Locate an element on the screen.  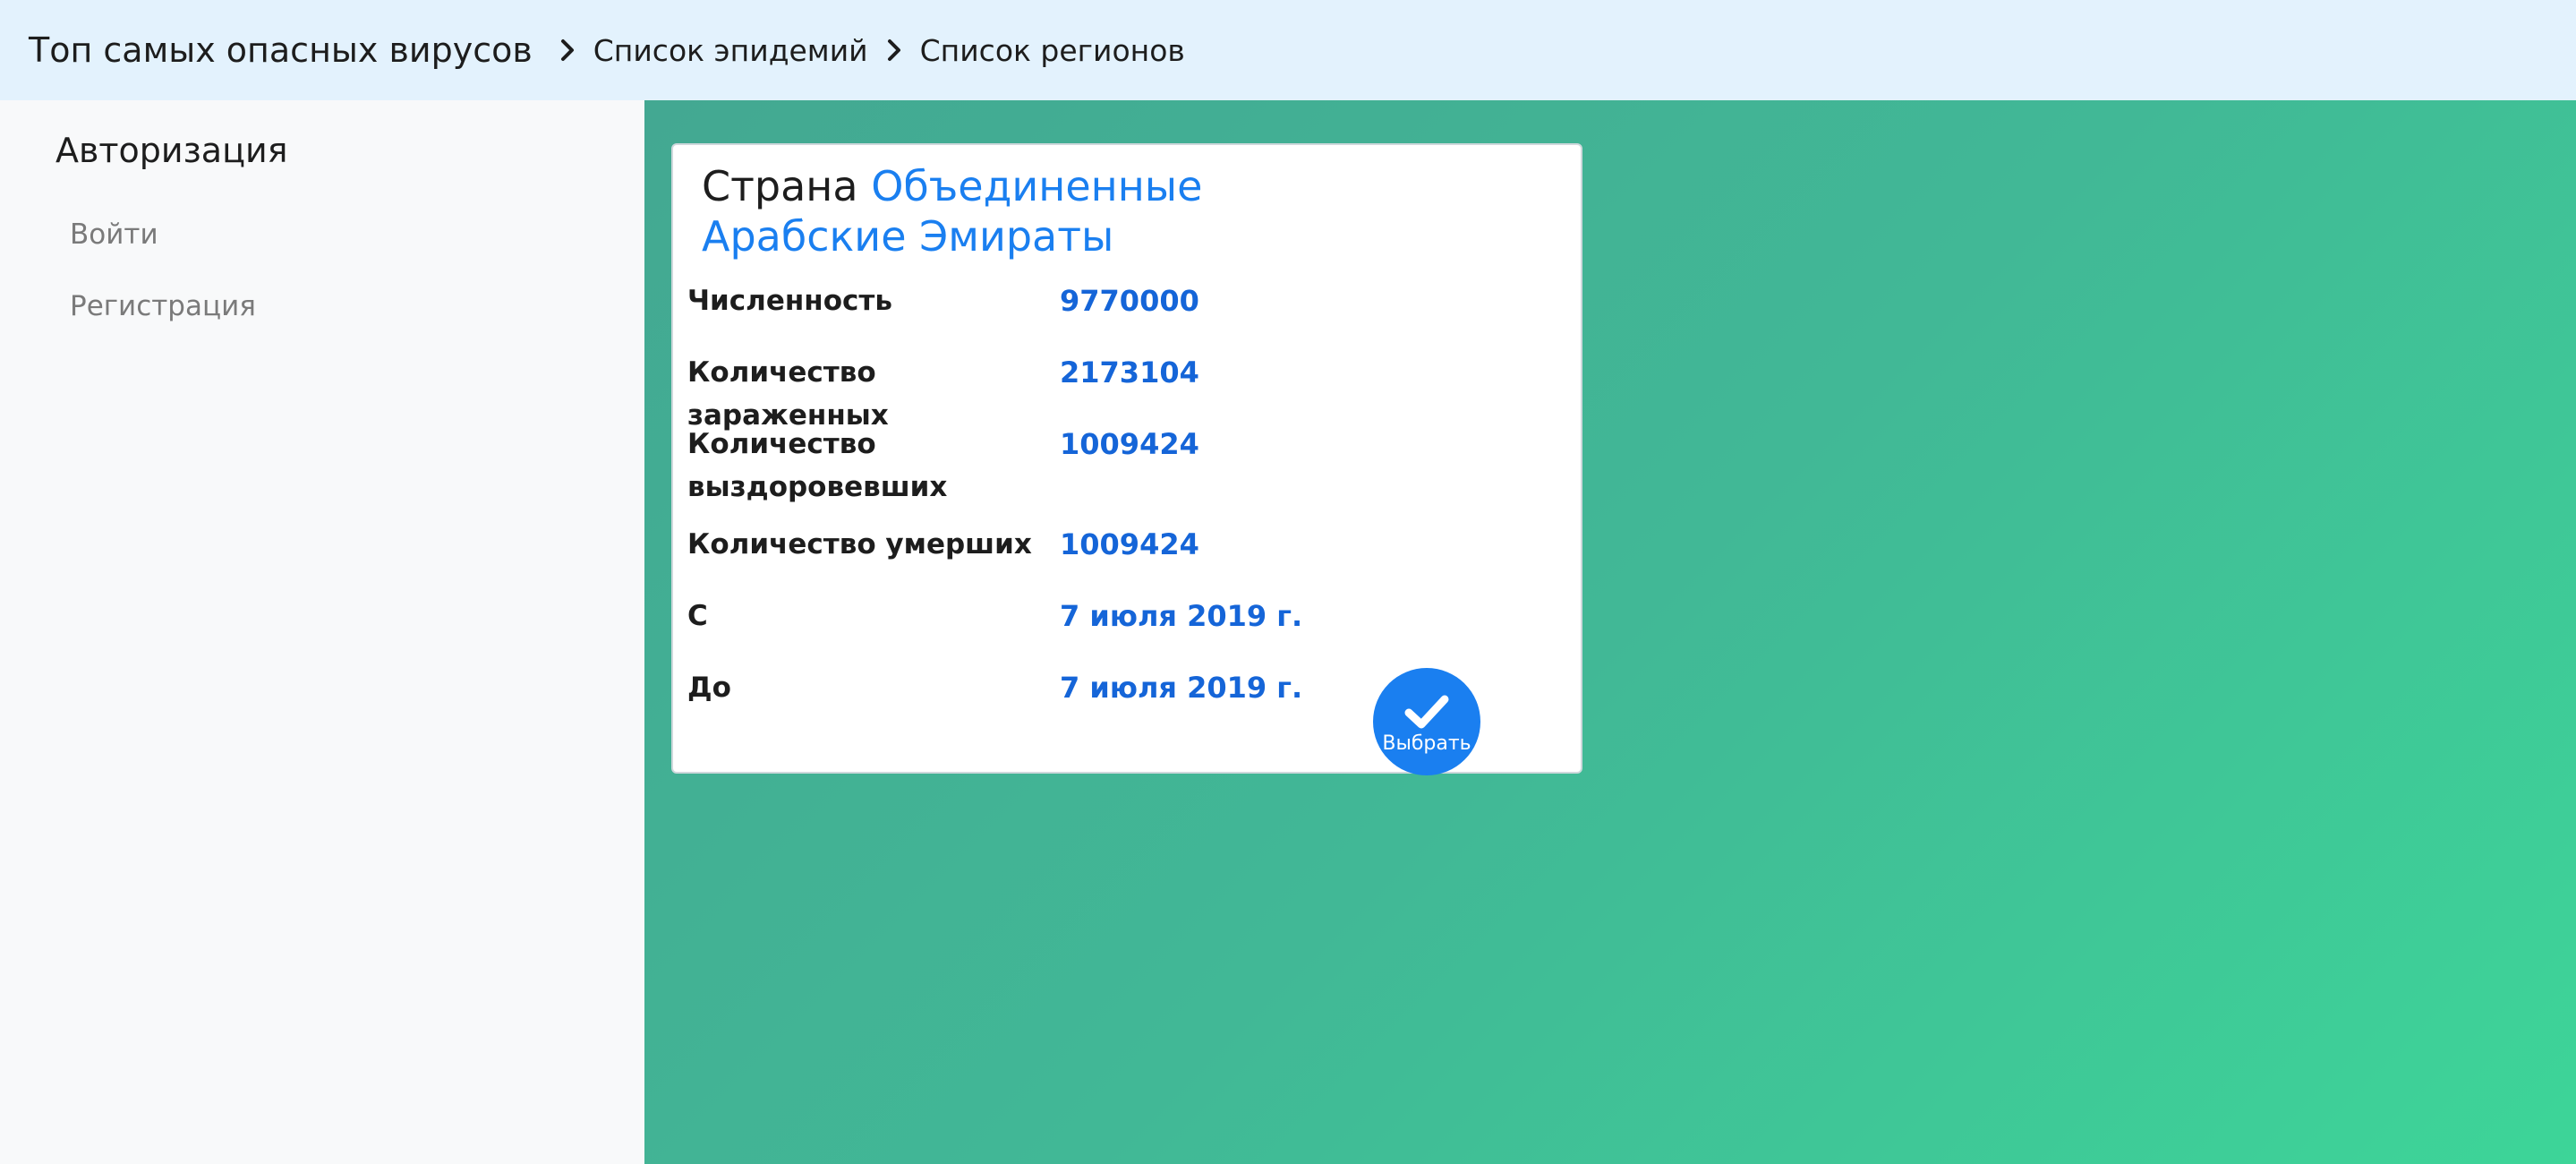
row-label-population: Численность is located at coordinates (789, 301).